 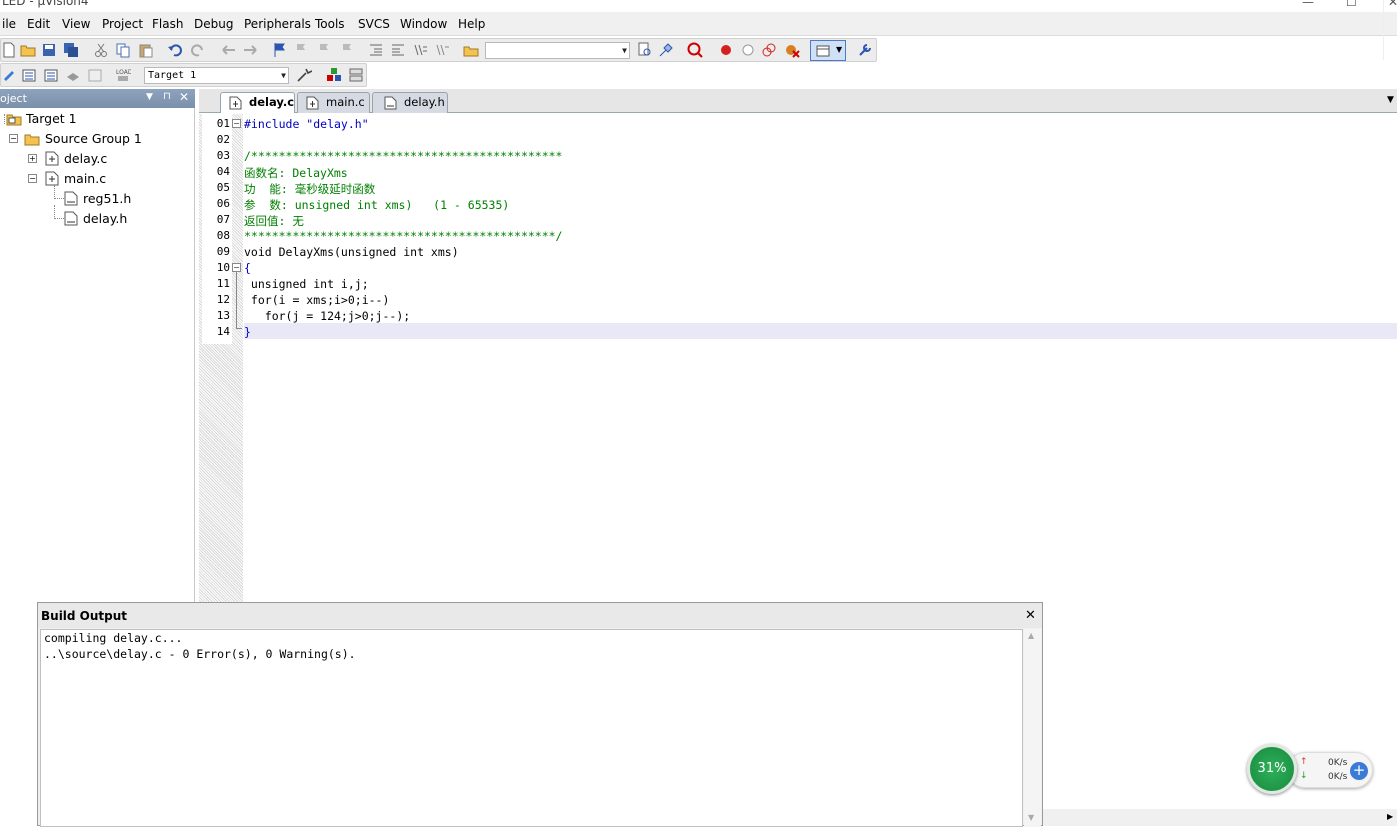 What do you see at coordinates (410, 102) in the screenshot?
I see `tab-delay-h: delay.h` at bounding box center [410, 102].